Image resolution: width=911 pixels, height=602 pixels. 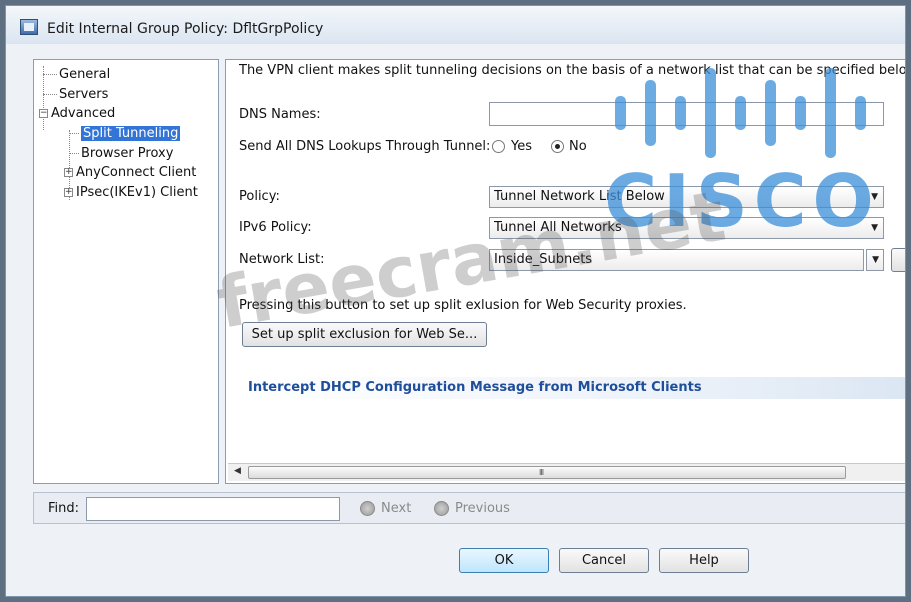 I want to click on find-bar: Find: Next Previous, so click(x=469, y=508).